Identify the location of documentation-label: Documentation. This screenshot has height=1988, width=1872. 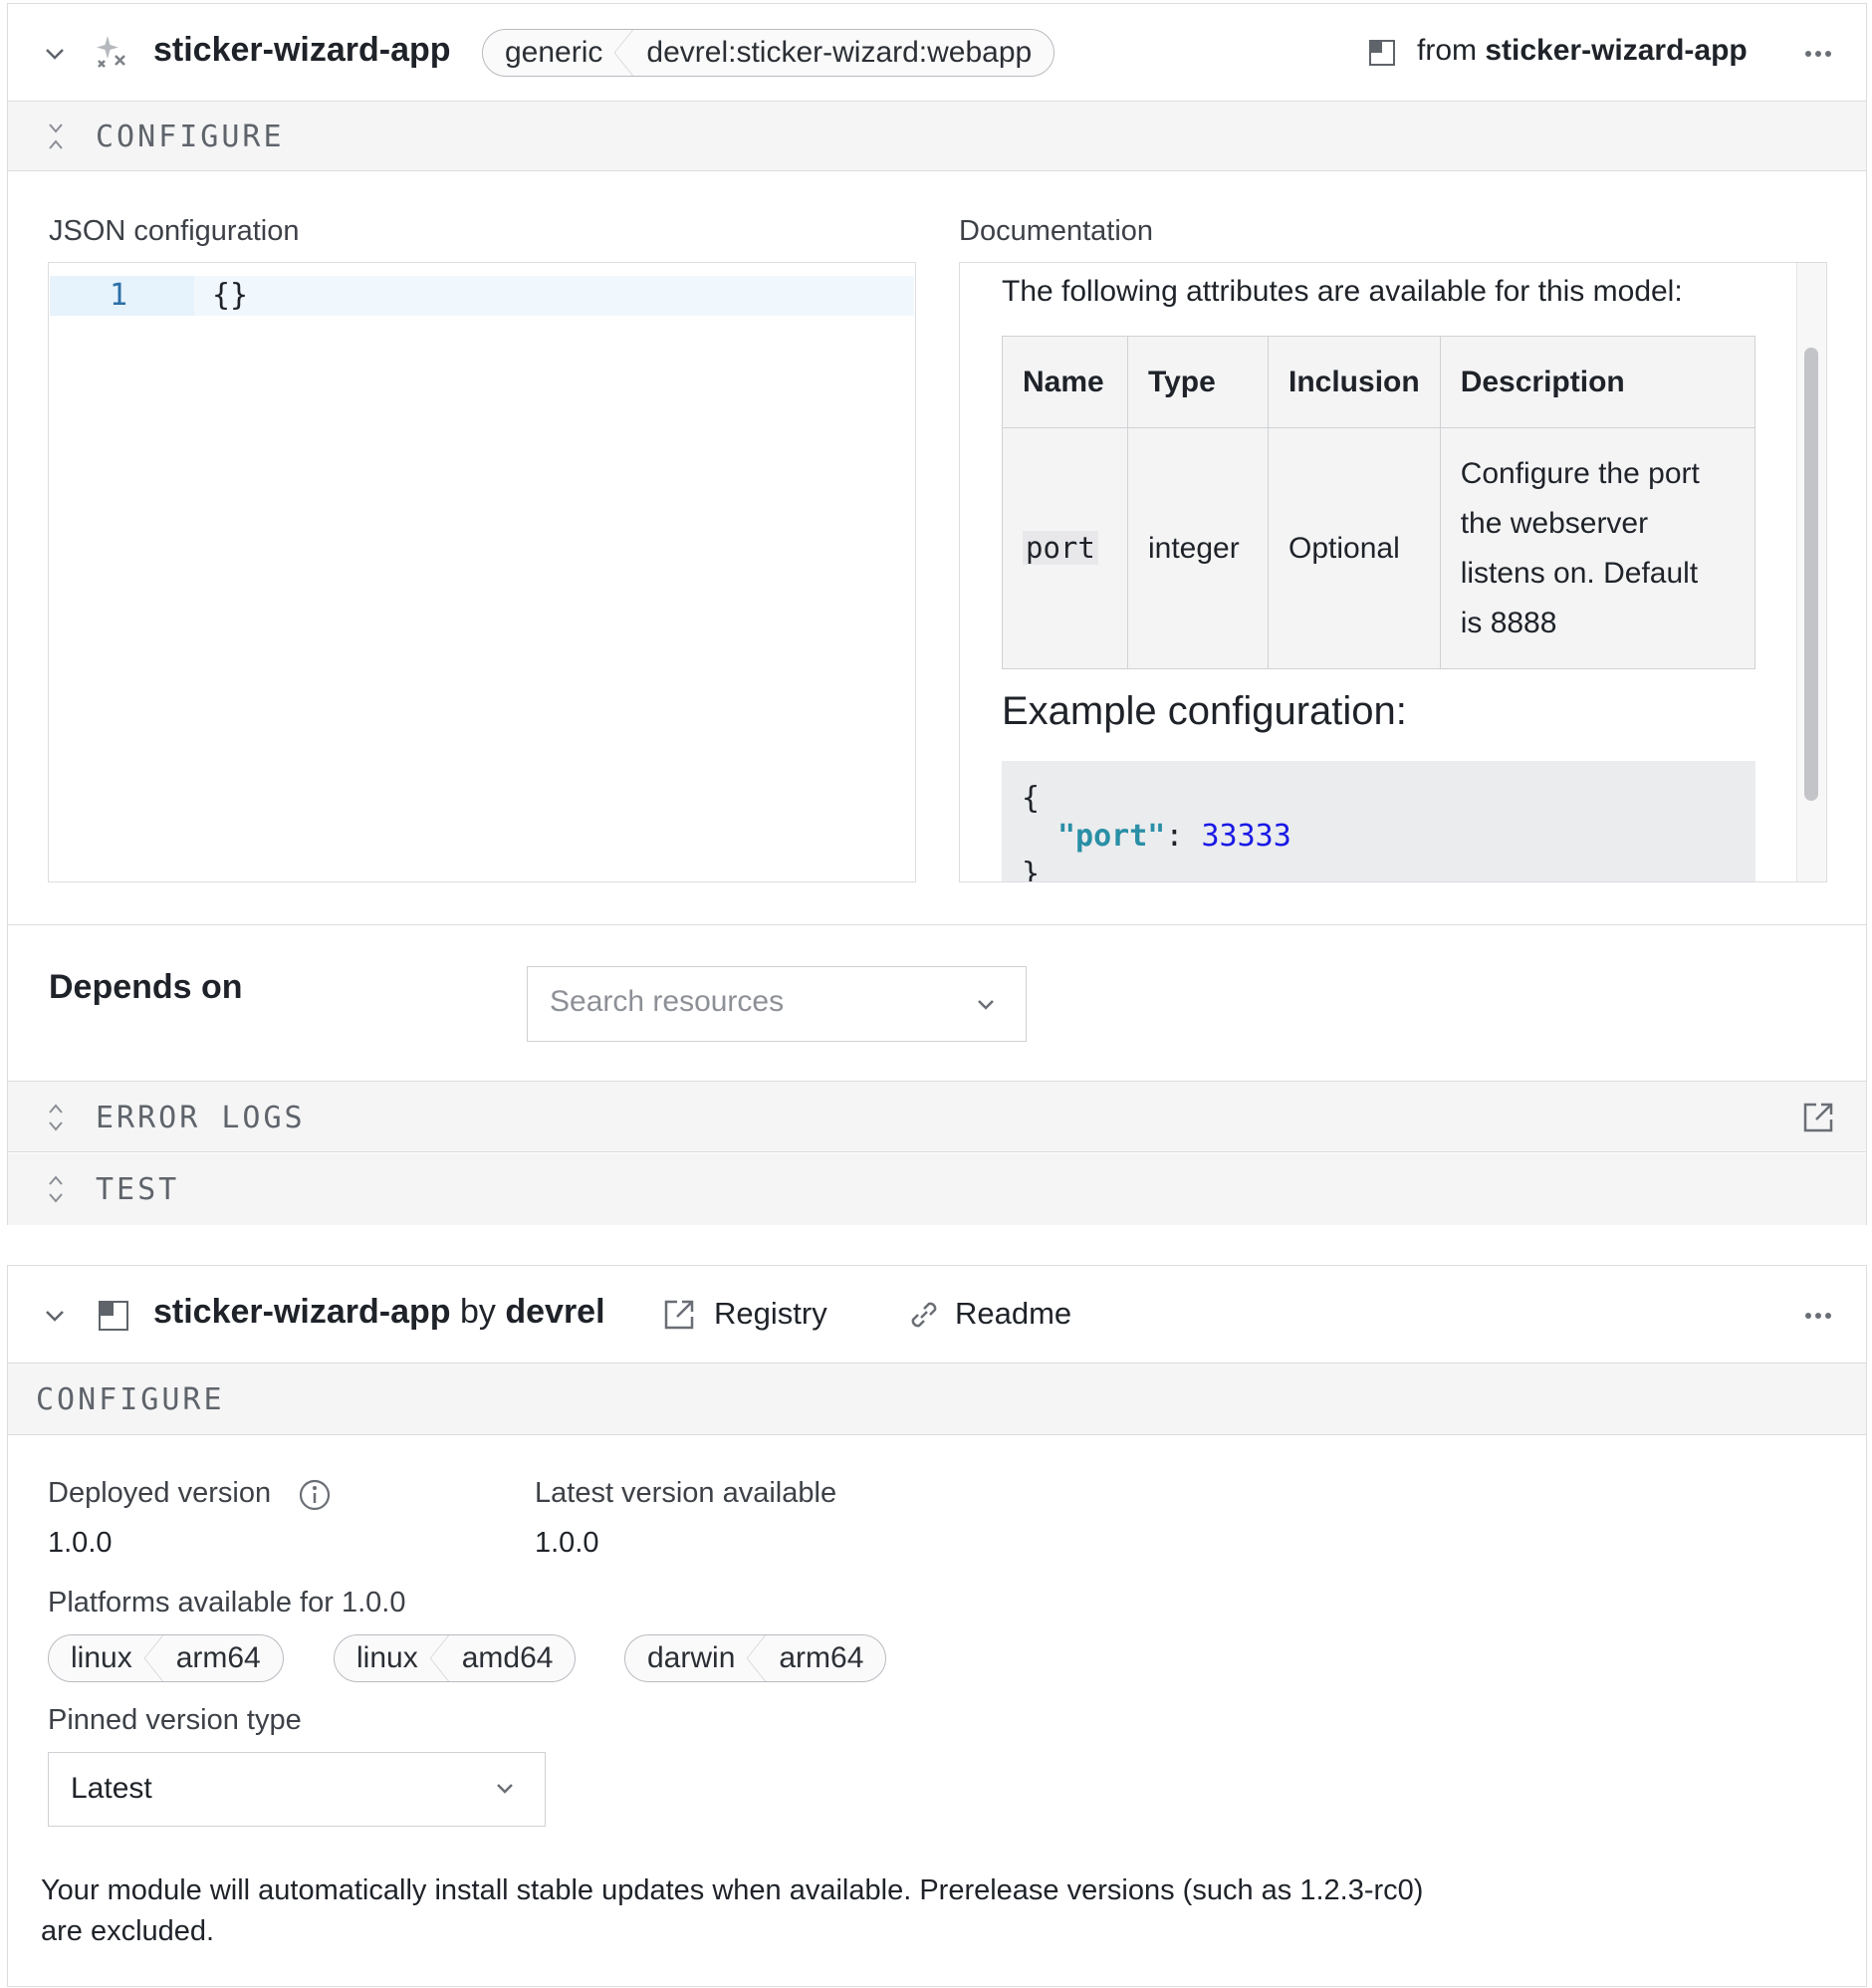
(1056, 231).